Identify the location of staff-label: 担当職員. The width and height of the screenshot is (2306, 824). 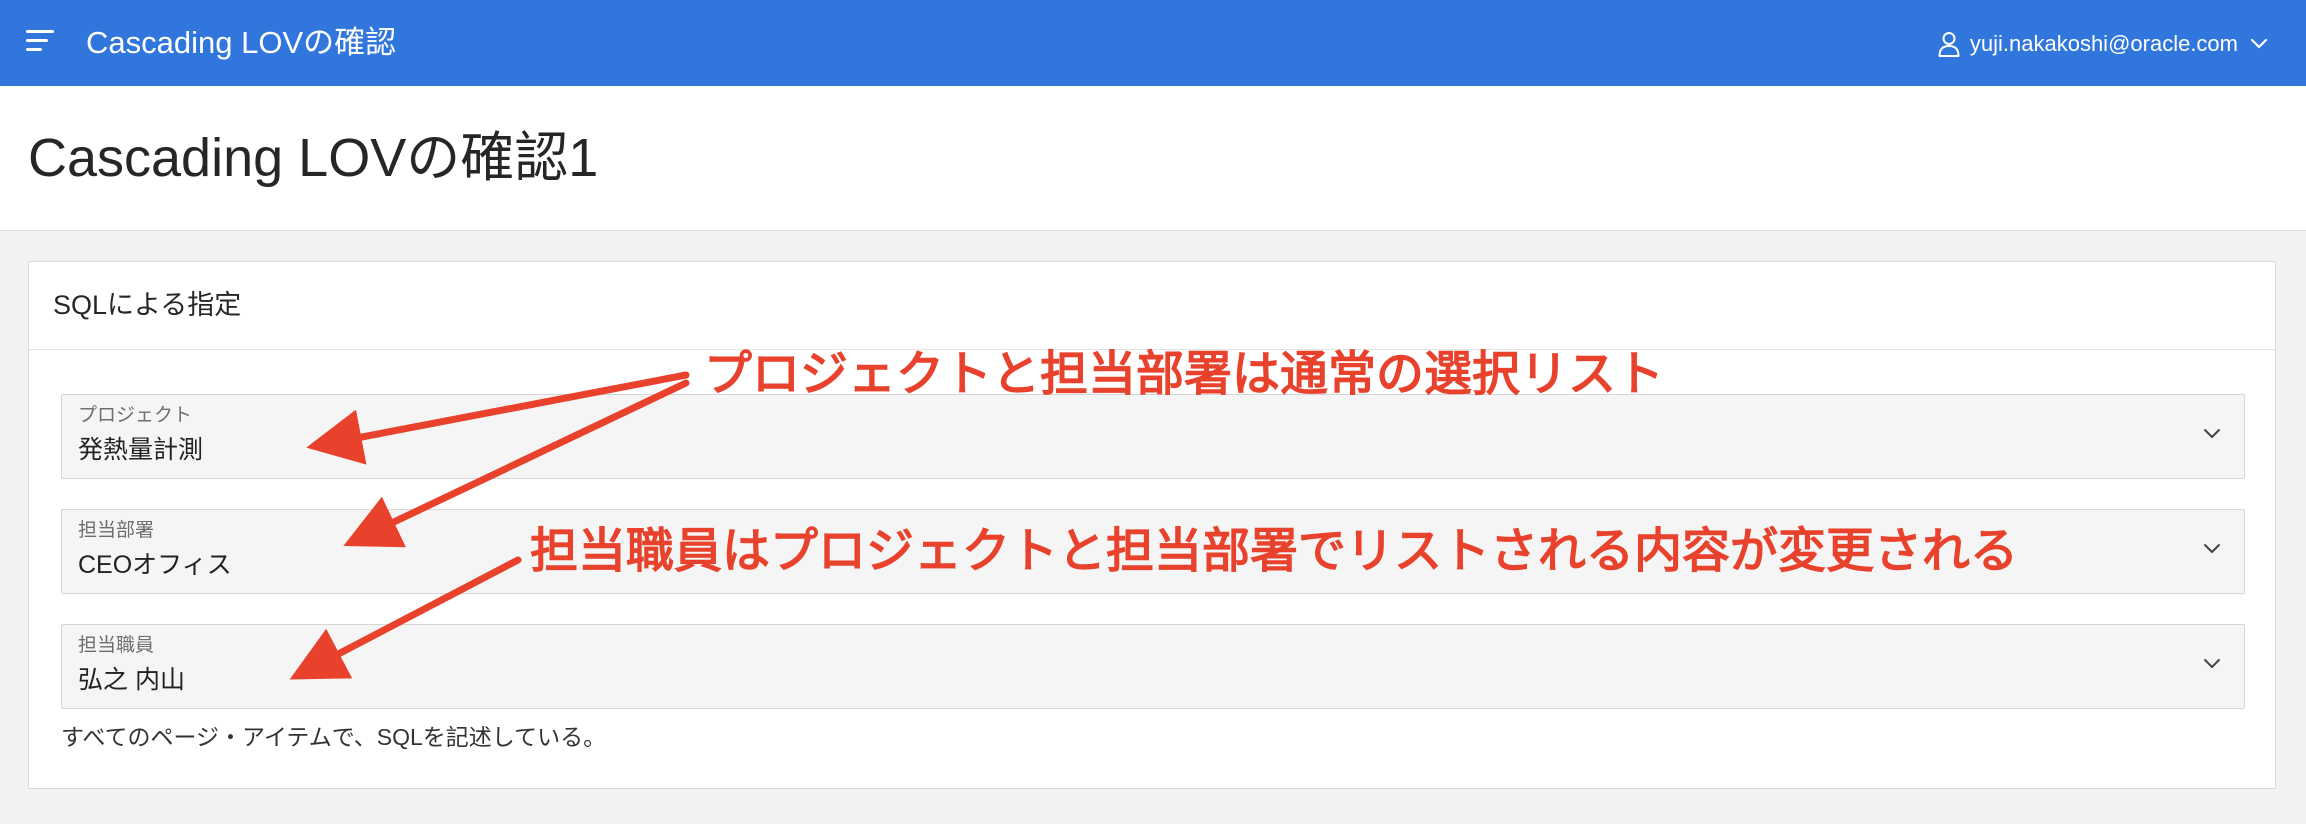
(116, 645).